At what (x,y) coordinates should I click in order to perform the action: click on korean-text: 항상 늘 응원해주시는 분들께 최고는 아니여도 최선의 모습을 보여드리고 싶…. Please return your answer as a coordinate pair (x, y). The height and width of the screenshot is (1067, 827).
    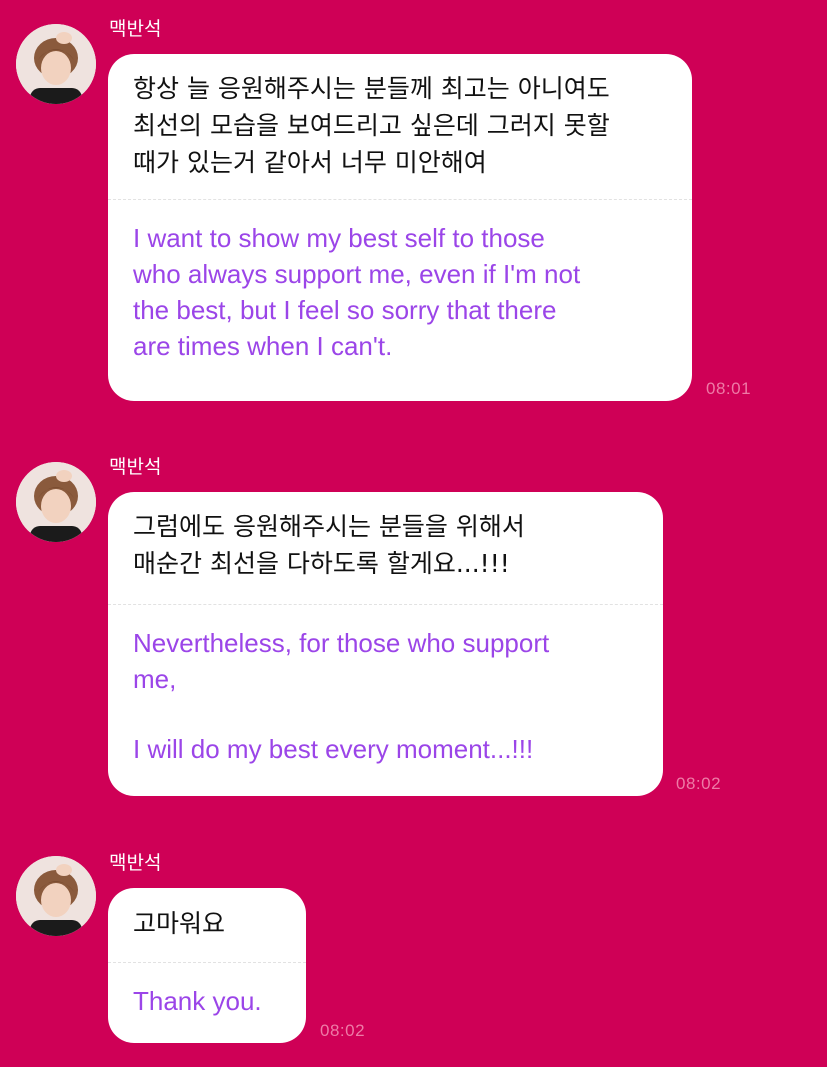
    Looking at the image, I should click on (400, 126).